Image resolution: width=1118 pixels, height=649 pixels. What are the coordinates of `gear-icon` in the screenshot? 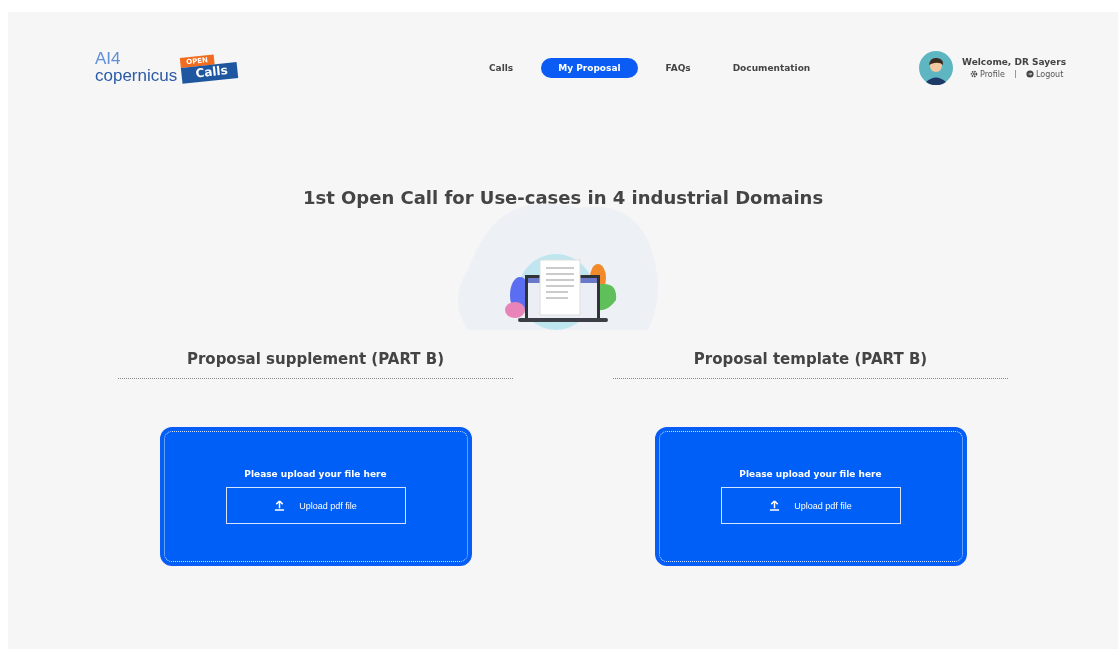 It's located at (974, 74).